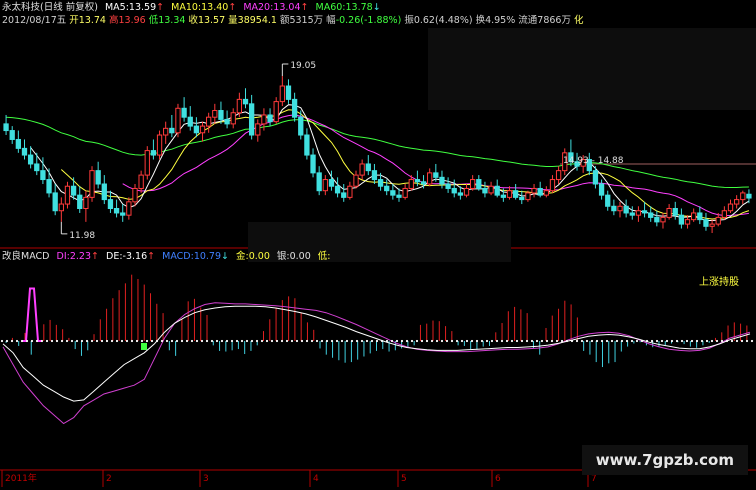 The height and width of the screenshot is (490, 756). I want to click on high-price-label: 19.05, so click(303, 66).